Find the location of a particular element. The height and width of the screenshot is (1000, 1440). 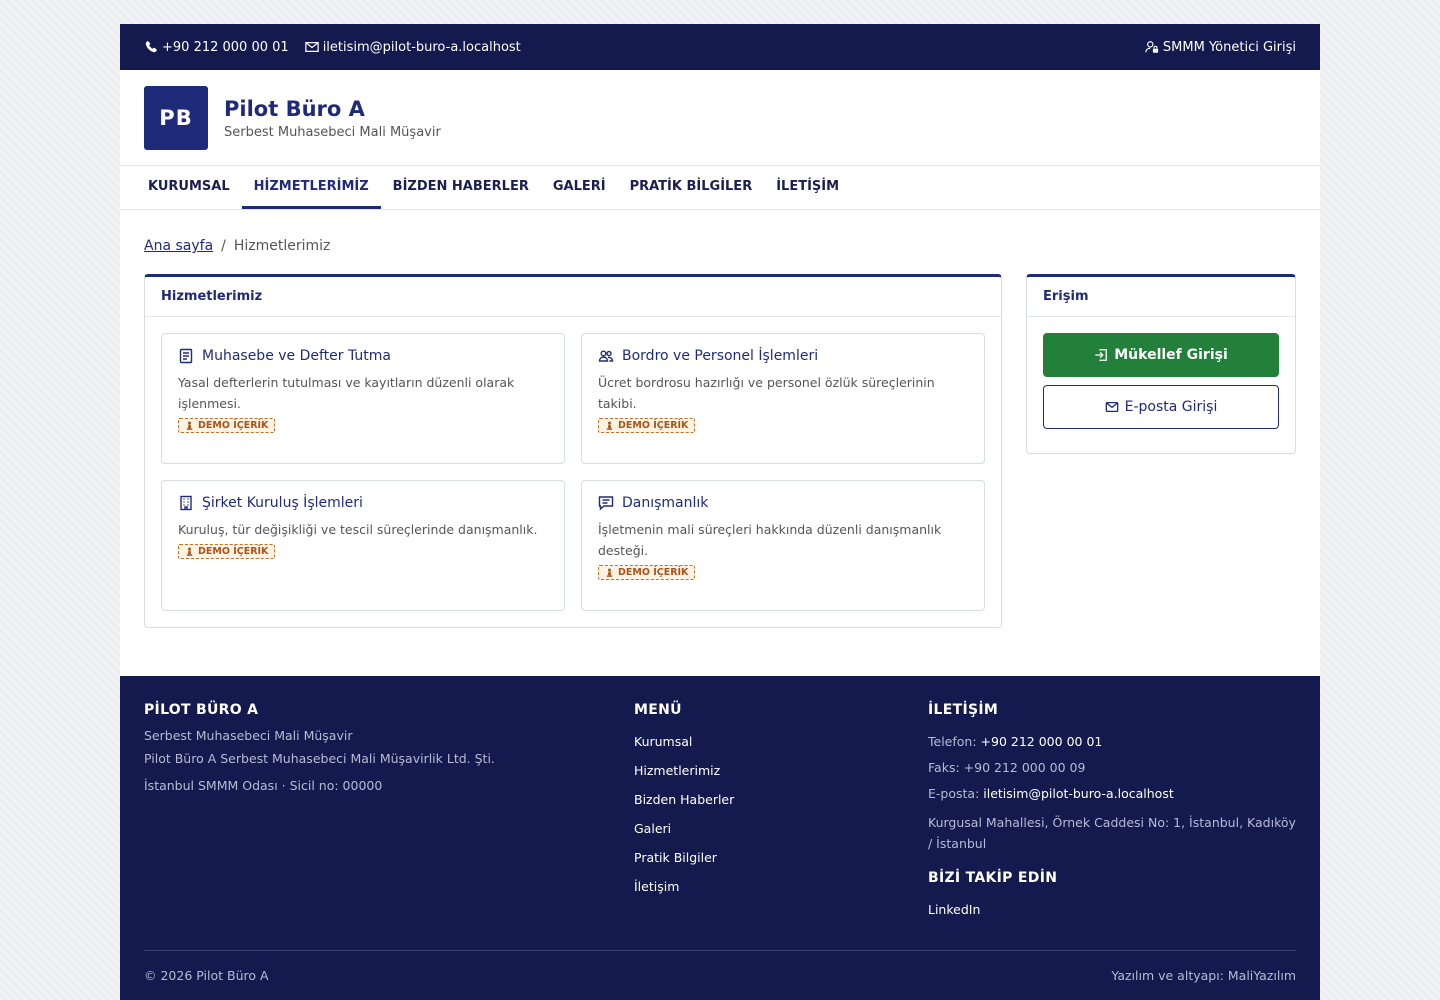

logo: PB is located at coordinates (176, 117).